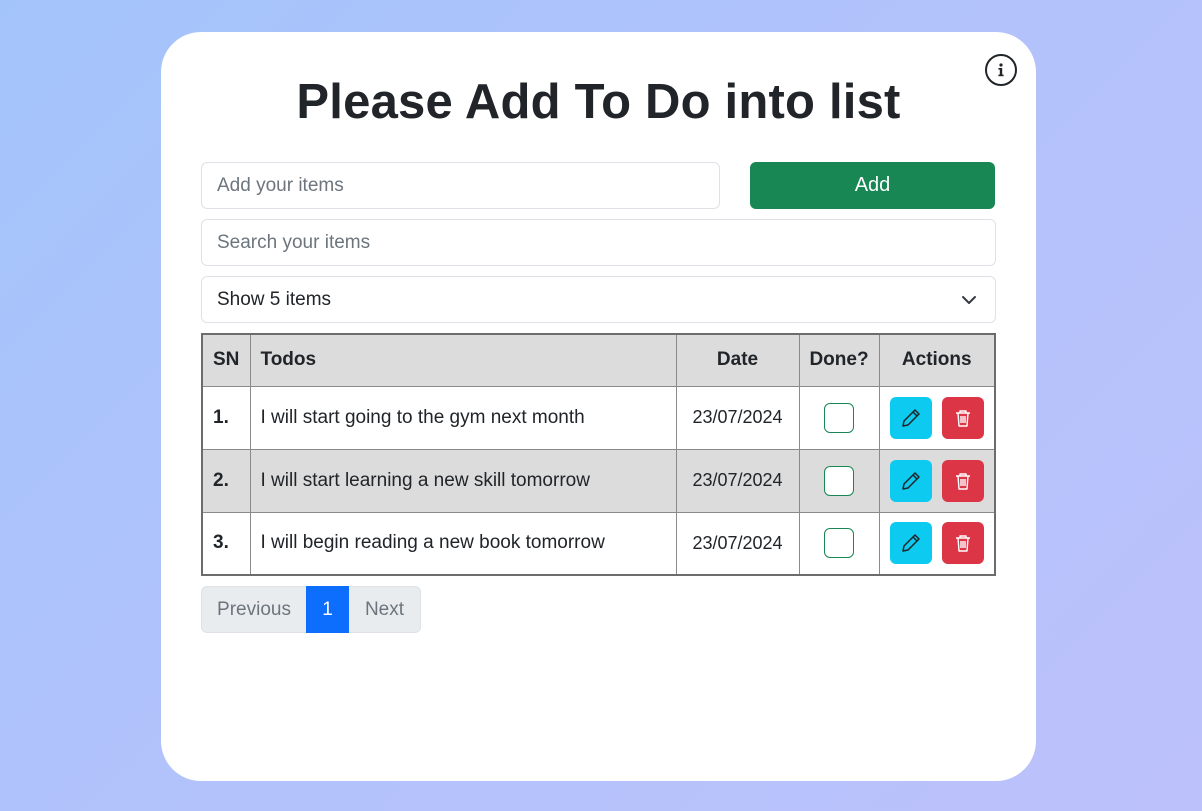 This screenshot has width=1202, height=811. Describe the element at coordinates (460, 185) in the screenshot. I see `add-item-input` at that location.